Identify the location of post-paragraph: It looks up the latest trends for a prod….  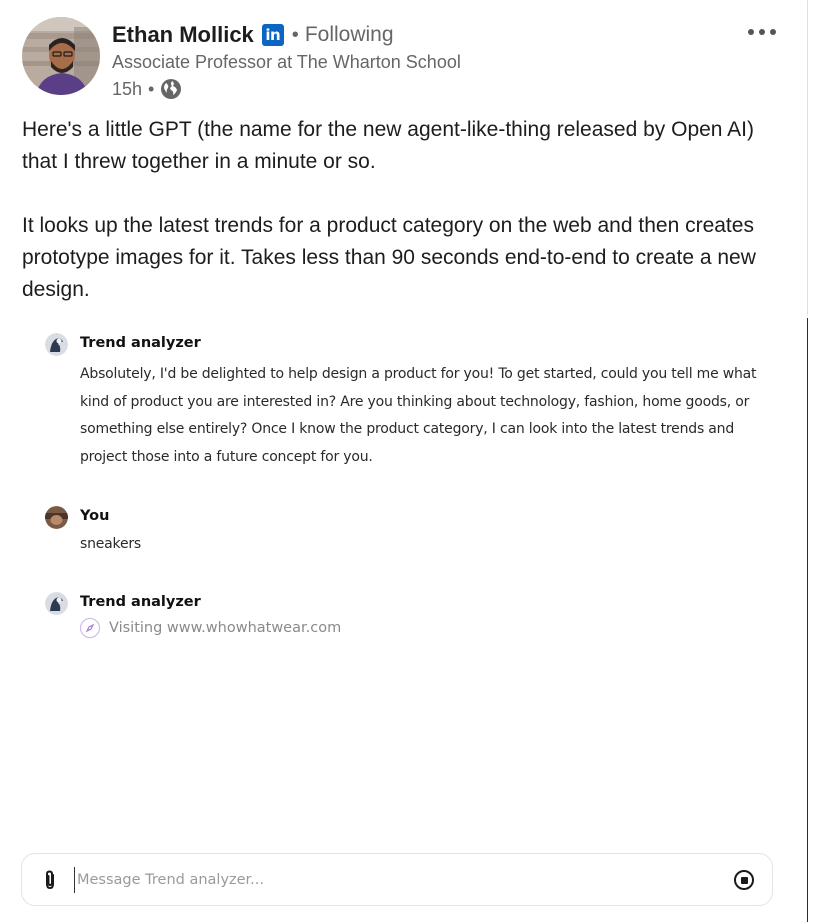
(389, 257).